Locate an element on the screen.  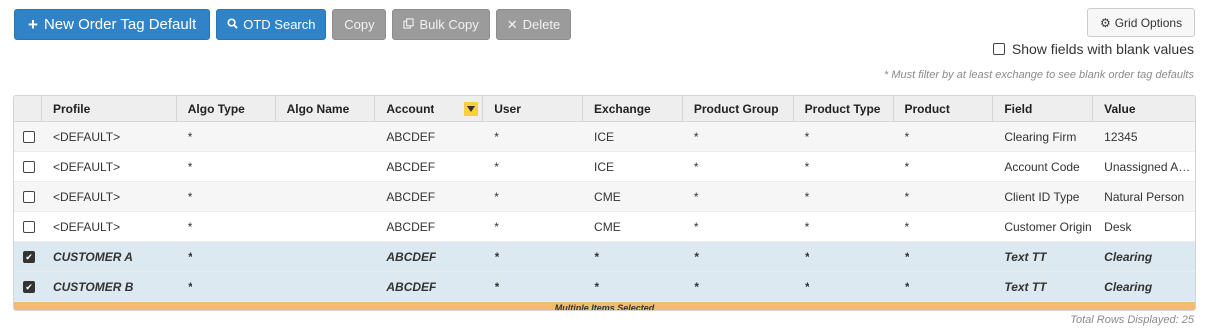
plus-icon: + is located at coordinates (33, 24).